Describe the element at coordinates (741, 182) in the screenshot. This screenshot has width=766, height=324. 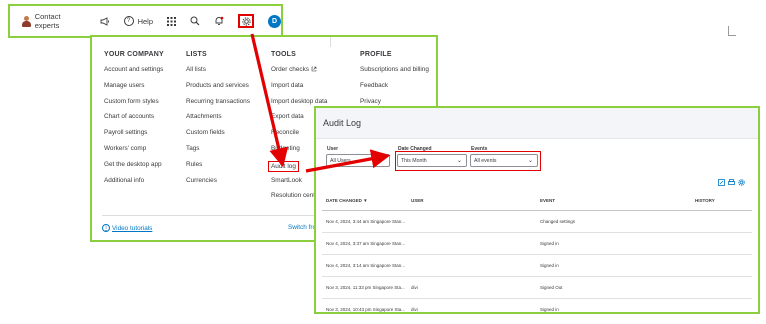
I see `settings-icon` at that location.